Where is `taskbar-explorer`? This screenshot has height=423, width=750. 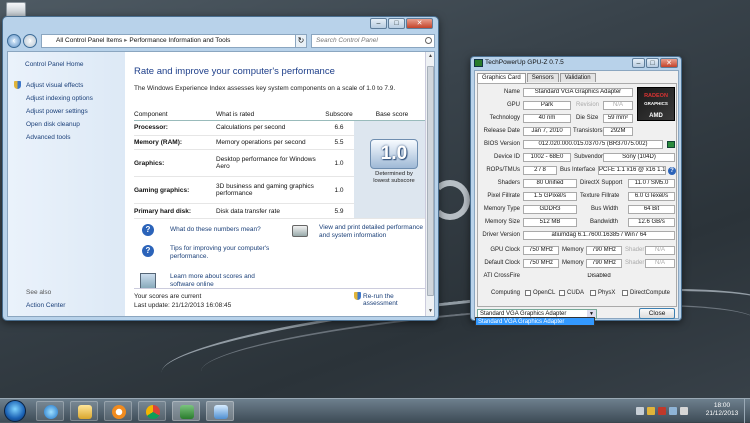
taskbar-explorer is located at coordinates (84, 411).